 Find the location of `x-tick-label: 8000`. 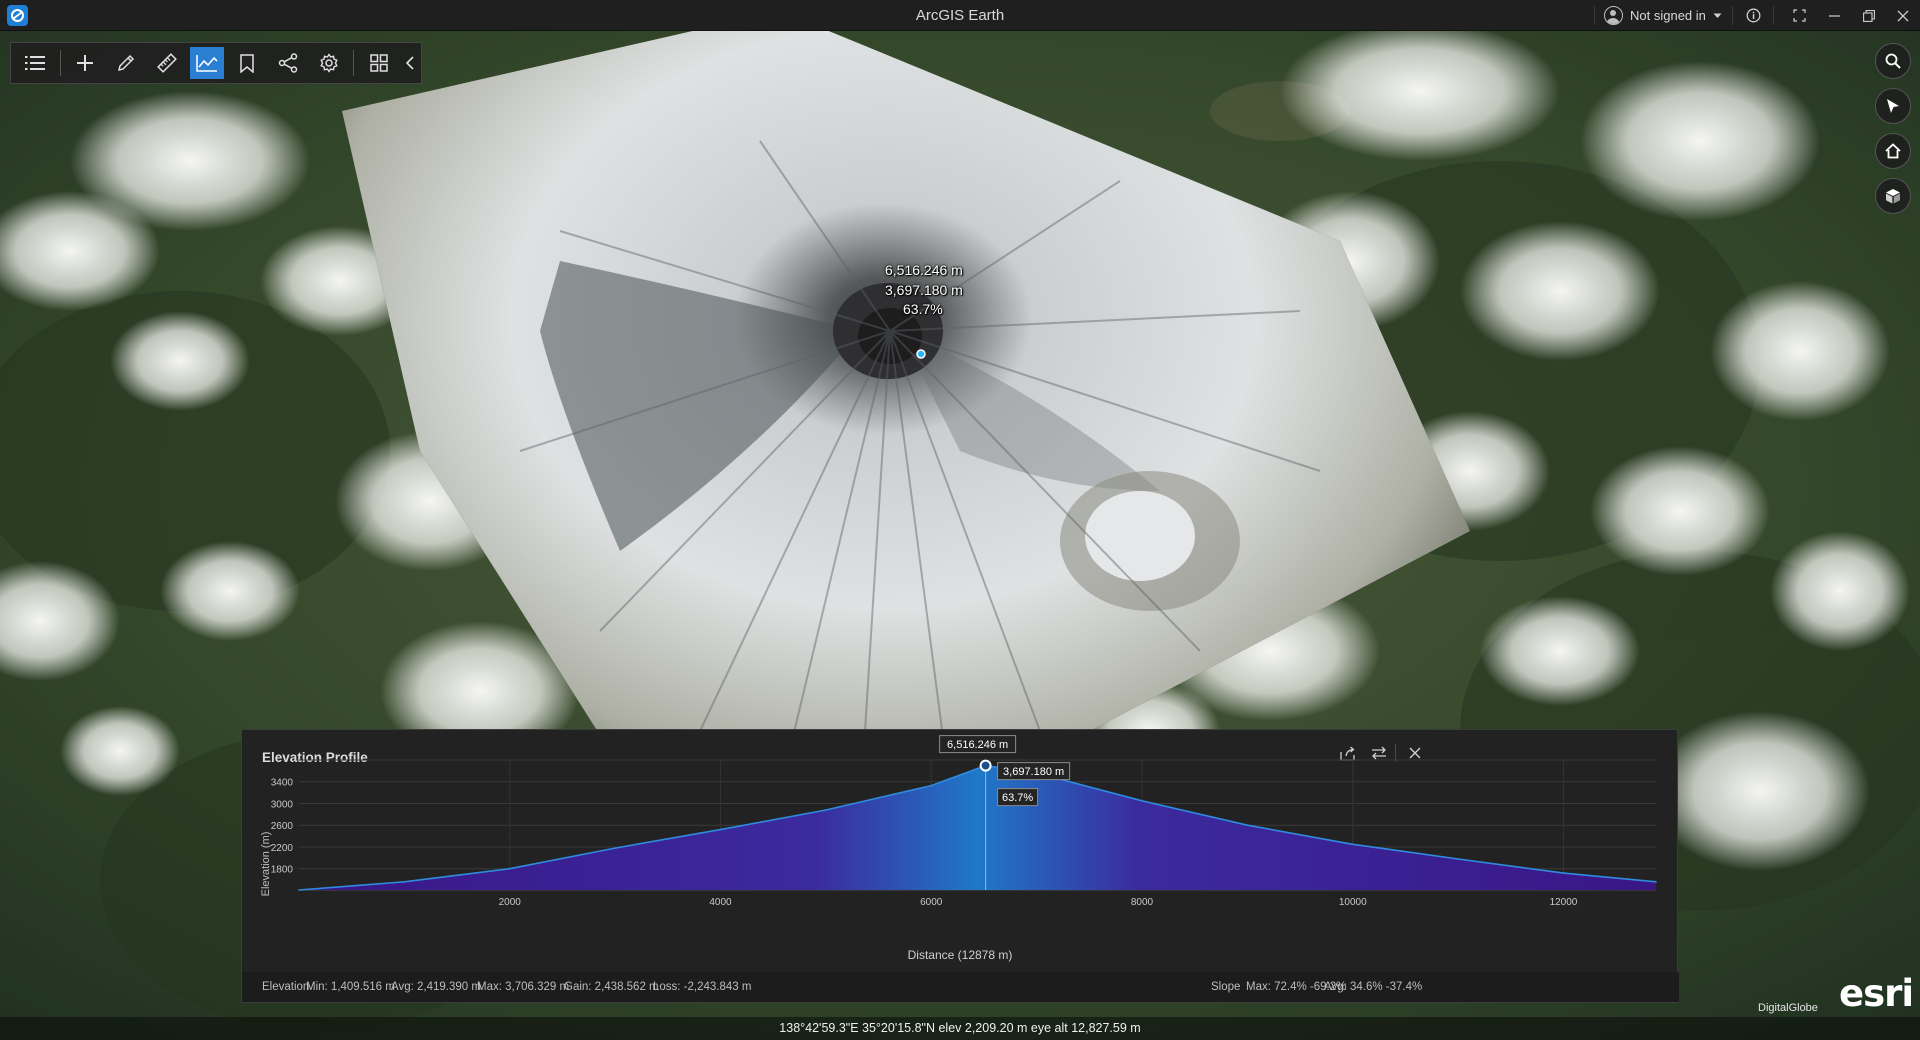

x-tick-label: 8000 is located at coordinates (1142, 902).